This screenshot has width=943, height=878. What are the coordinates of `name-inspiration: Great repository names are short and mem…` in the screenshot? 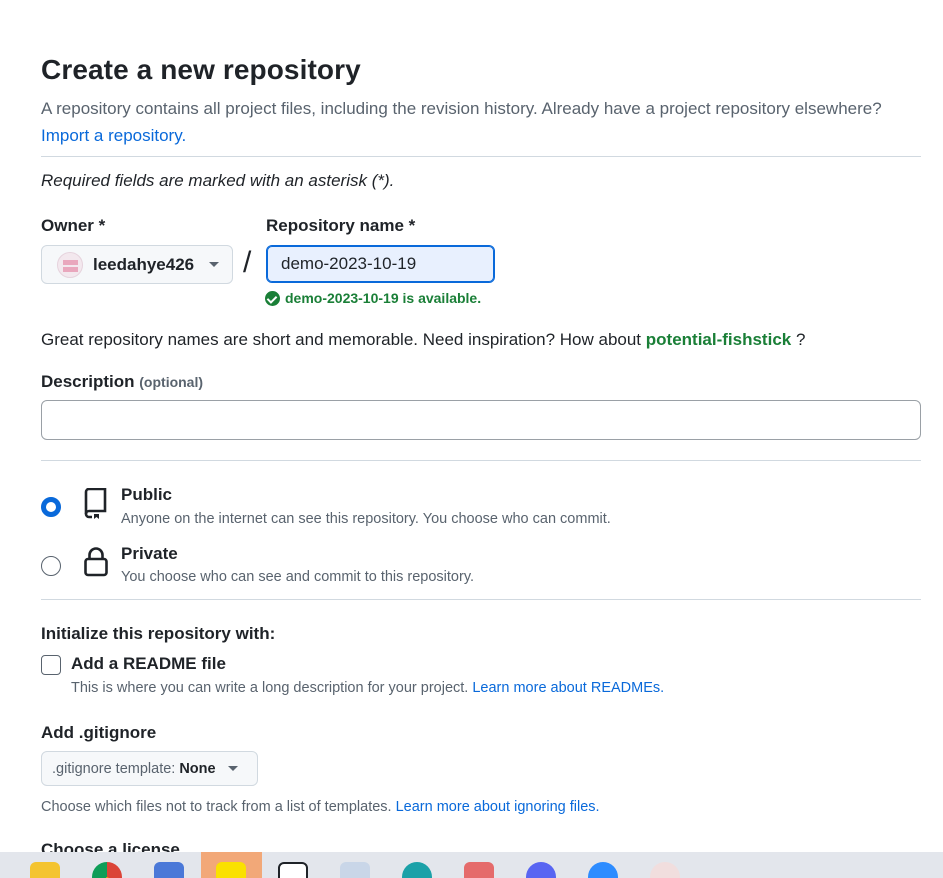 It's located at (423, 340).